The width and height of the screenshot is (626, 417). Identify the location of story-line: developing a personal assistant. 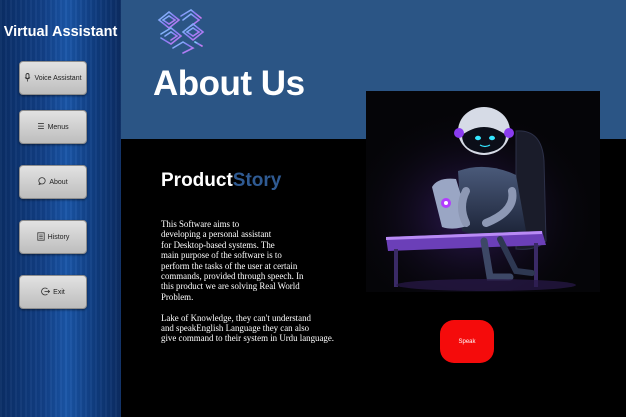
(216, 234).